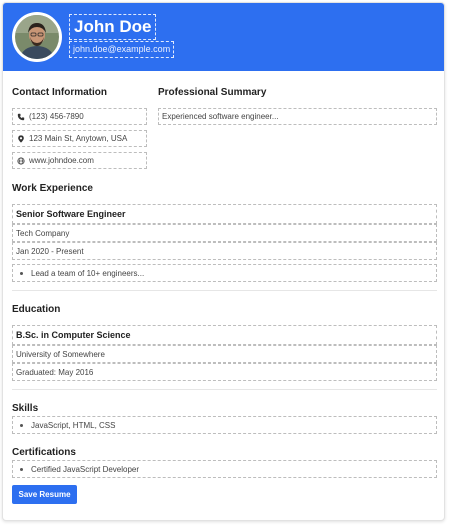 This screenshot has height=525, width=449. Describe the element at coordinates (73, 425) in the screenshot. I see `skills-text: JavaScript, HTML, CSS` at that location.